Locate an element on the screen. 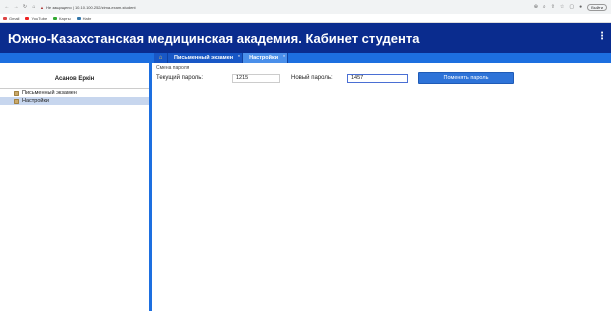  gmail-icon is located at coordinates (5, 18).